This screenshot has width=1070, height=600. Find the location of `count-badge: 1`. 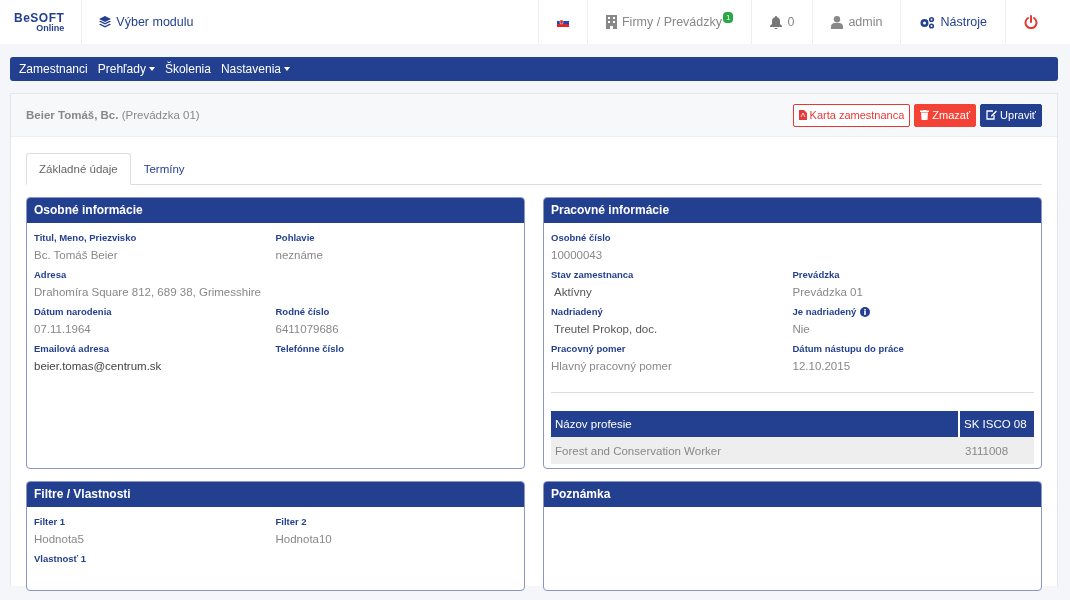

count-badge: 1 is located at coordinates (728, 17).